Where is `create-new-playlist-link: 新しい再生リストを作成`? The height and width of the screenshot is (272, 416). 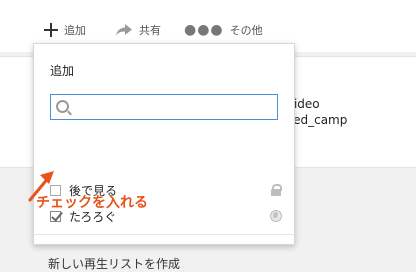 create-new-playlist-link: 新しい再生リストを作成 is located at coordinates (114, 263).